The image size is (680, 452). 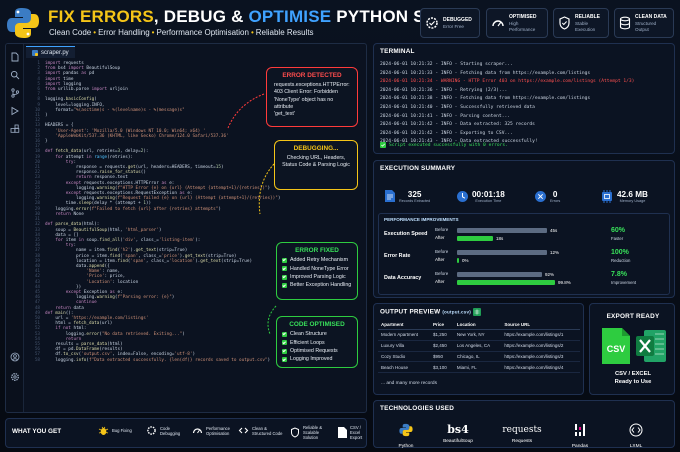 I want to click on tech-python: Python, so click(x=406, y=436).